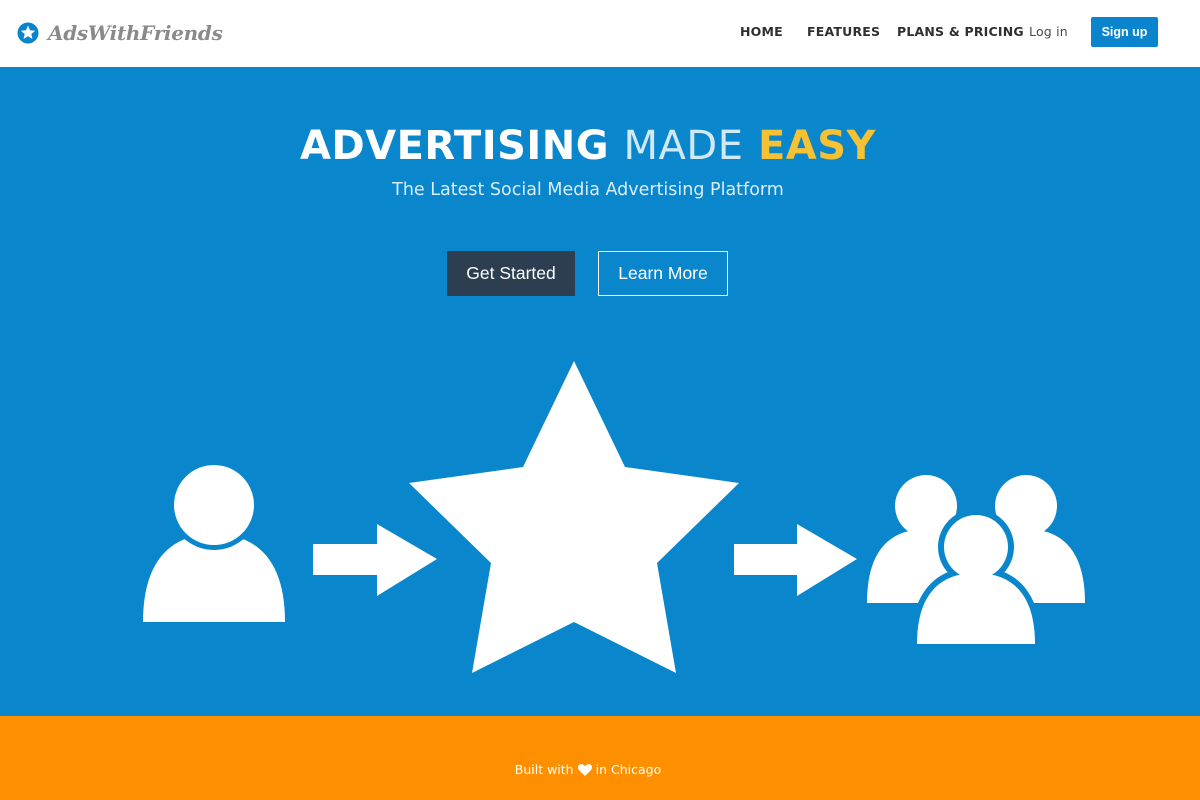  What do you see at coordinates (843, 31) in the screenshot?
I see `nav-item-features: FEATURES` at bounding box center [843, 31].